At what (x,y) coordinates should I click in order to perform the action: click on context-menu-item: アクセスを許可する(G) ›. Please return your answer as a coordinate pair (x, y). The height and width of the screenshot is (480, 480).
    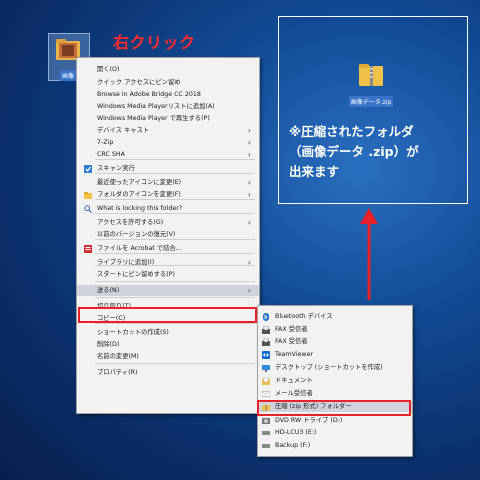
    Looking at the image, I should click on (168, 222).